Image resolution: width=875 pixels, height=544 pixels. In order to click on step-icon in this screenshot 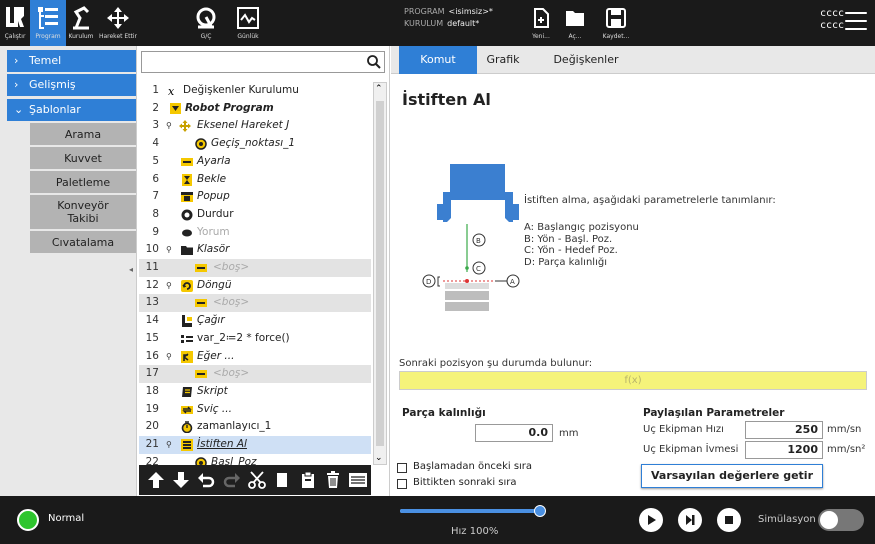, I will do `click(690, 520)`.